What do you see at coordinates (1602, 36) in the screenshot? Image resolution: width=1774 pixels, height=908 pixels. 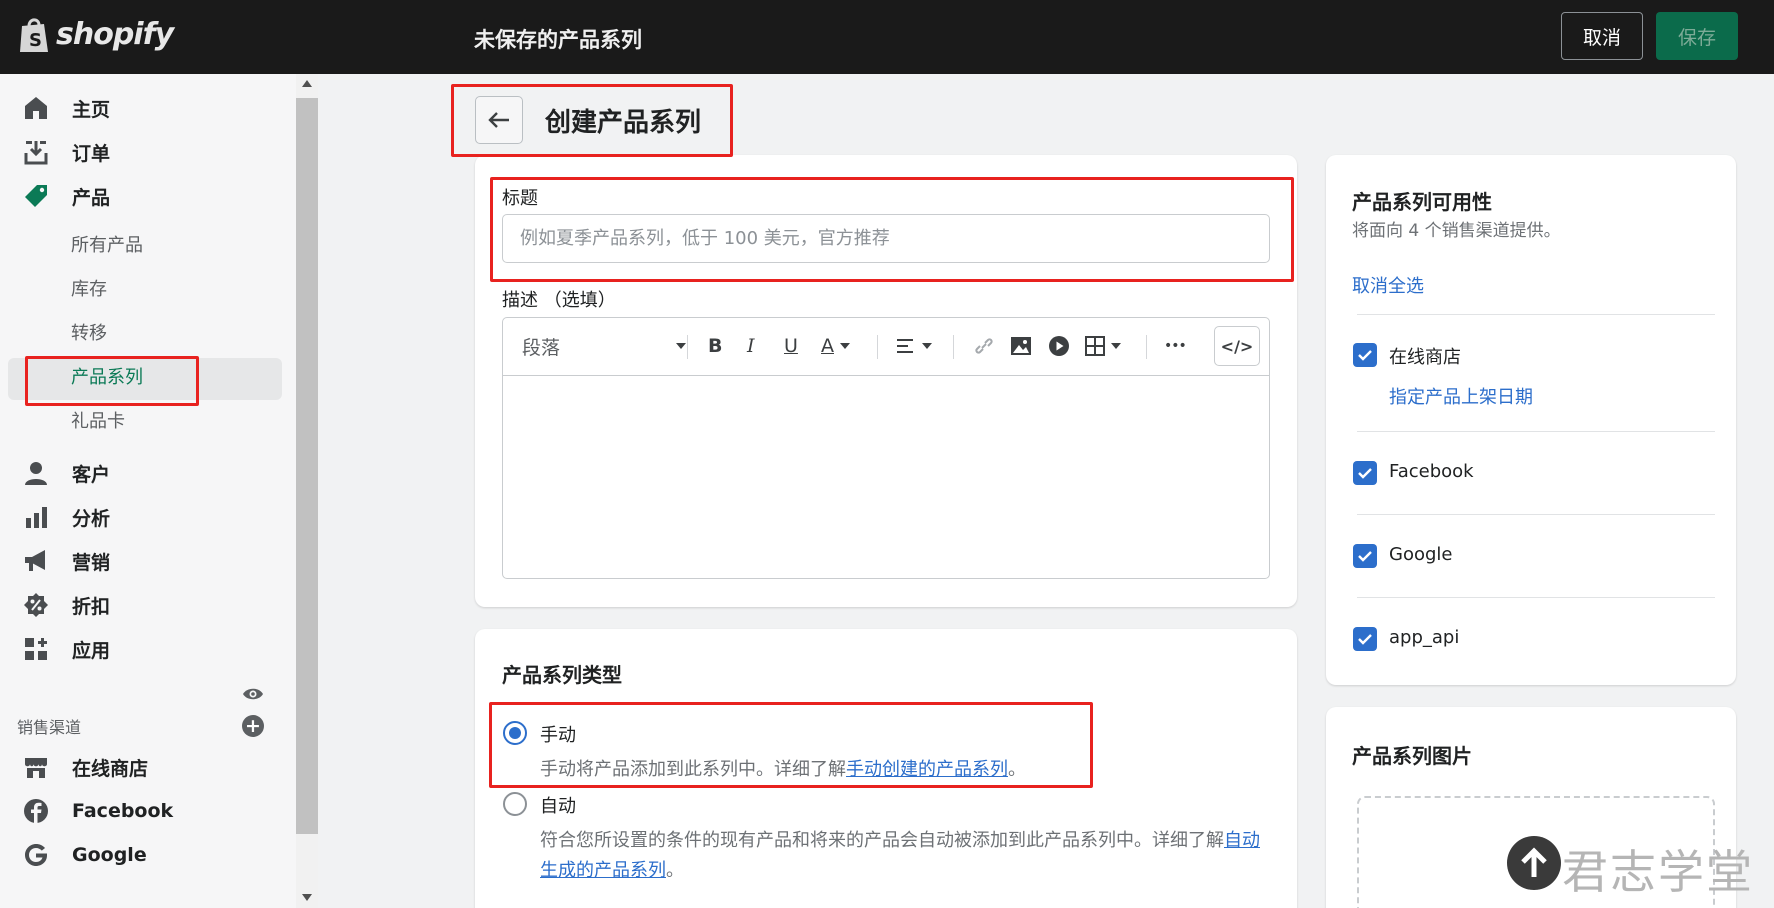 I see `cancel-button: 取消` at bounding box center [1602, 36].